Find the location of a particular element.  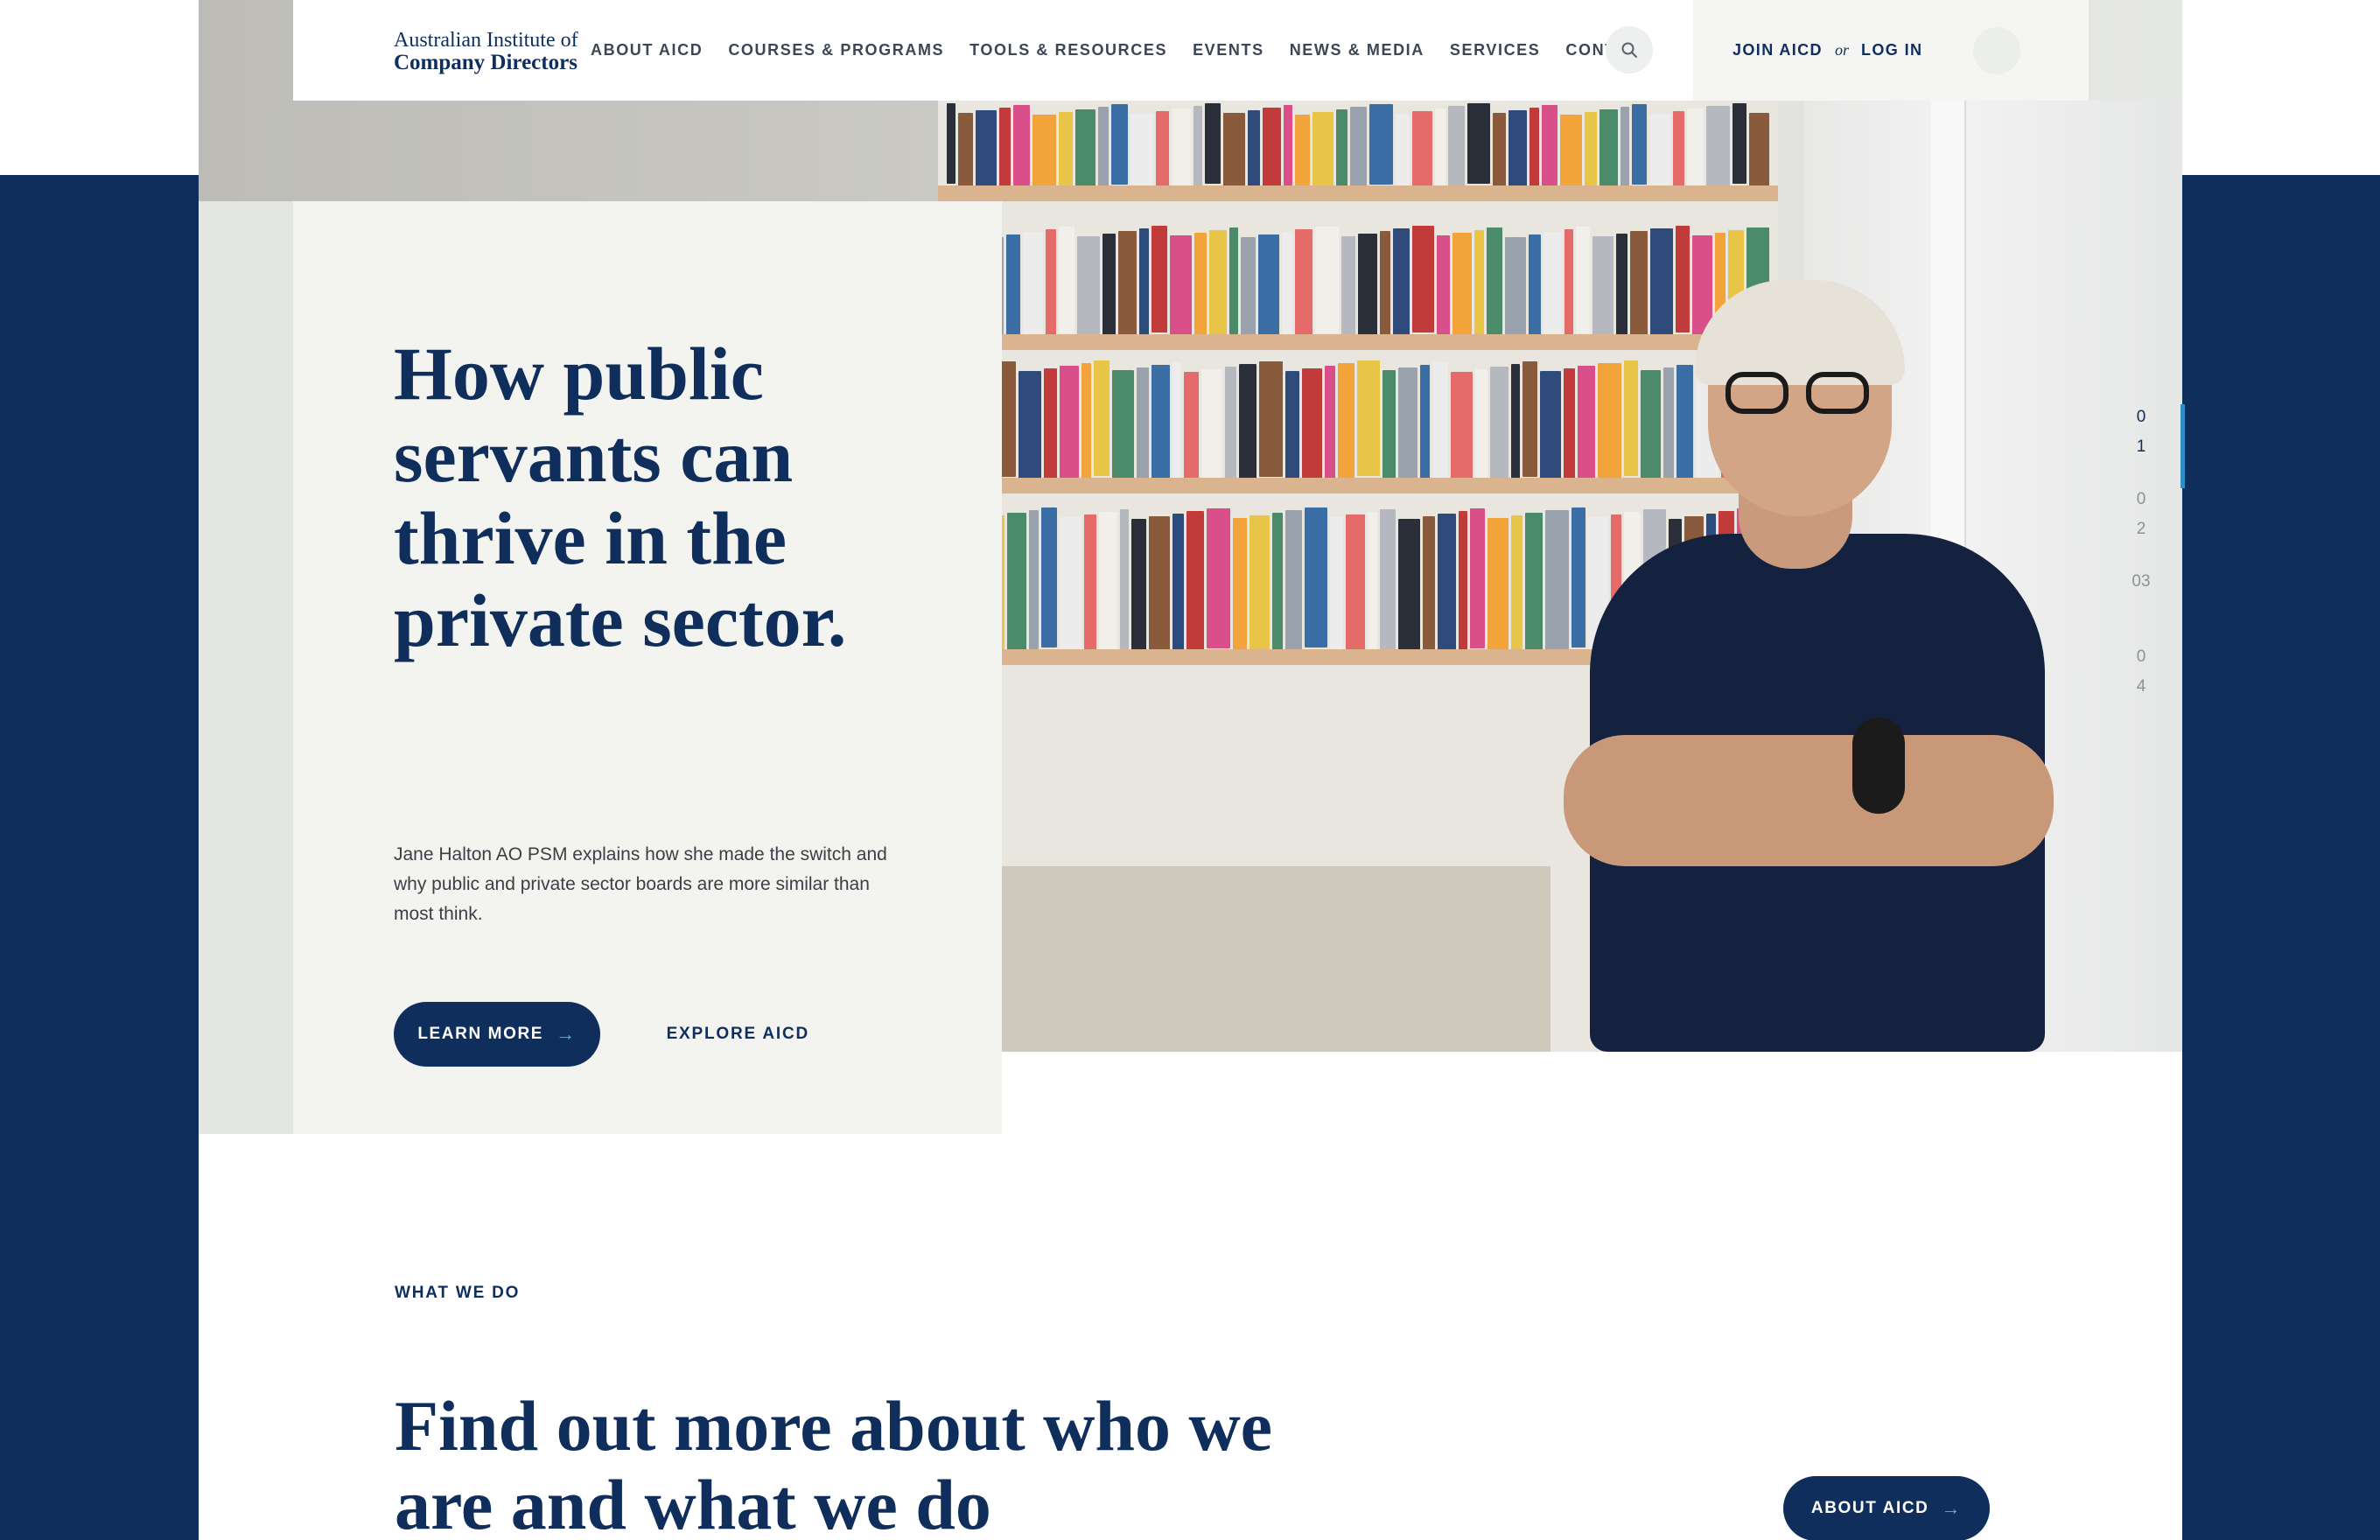

slide-3: 03 is located at coordinates (2141, 582).